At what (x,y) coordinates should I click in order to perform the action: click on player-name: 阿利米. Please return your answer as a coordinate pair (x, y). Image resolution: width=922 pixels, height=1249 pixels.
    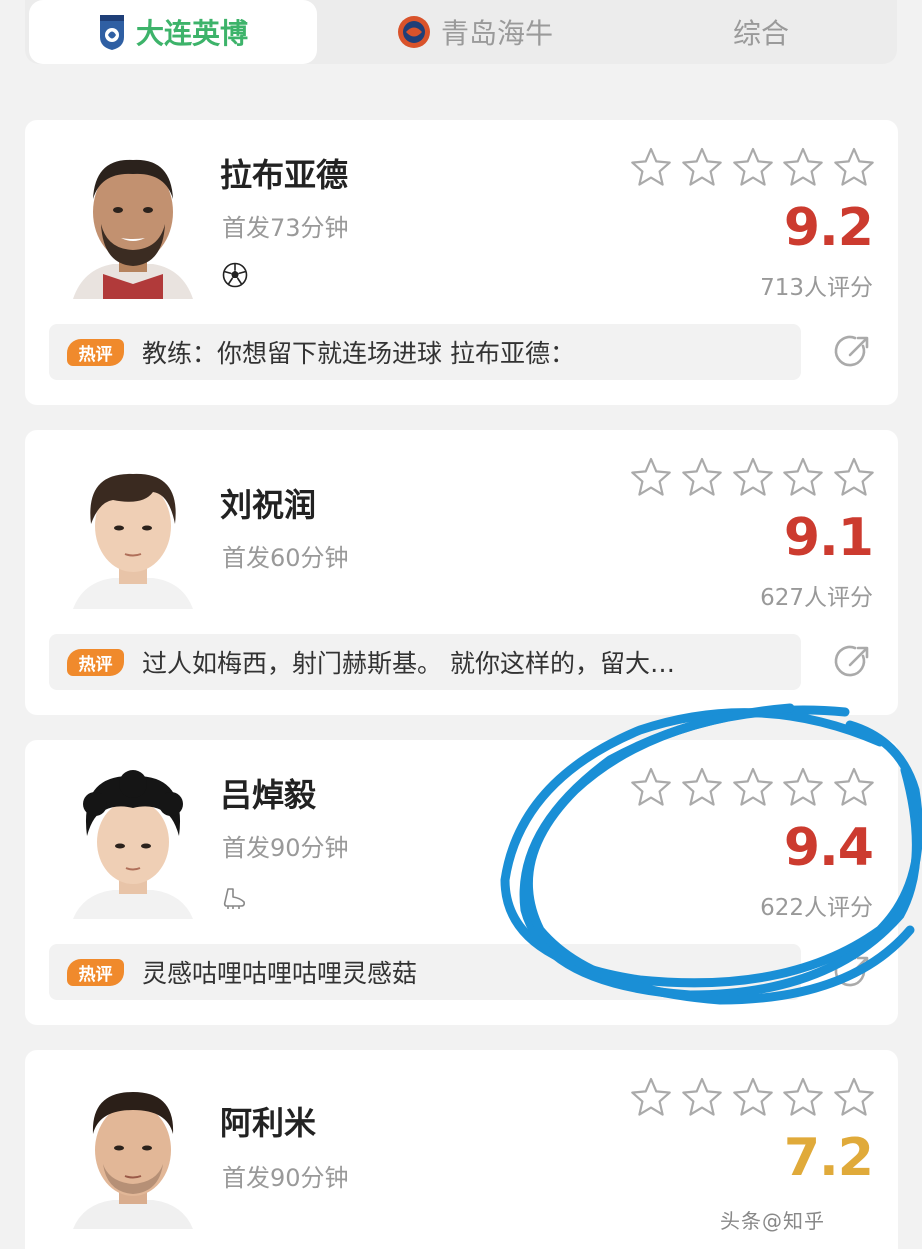
    Looking at the image, I should click on (268, 1123).